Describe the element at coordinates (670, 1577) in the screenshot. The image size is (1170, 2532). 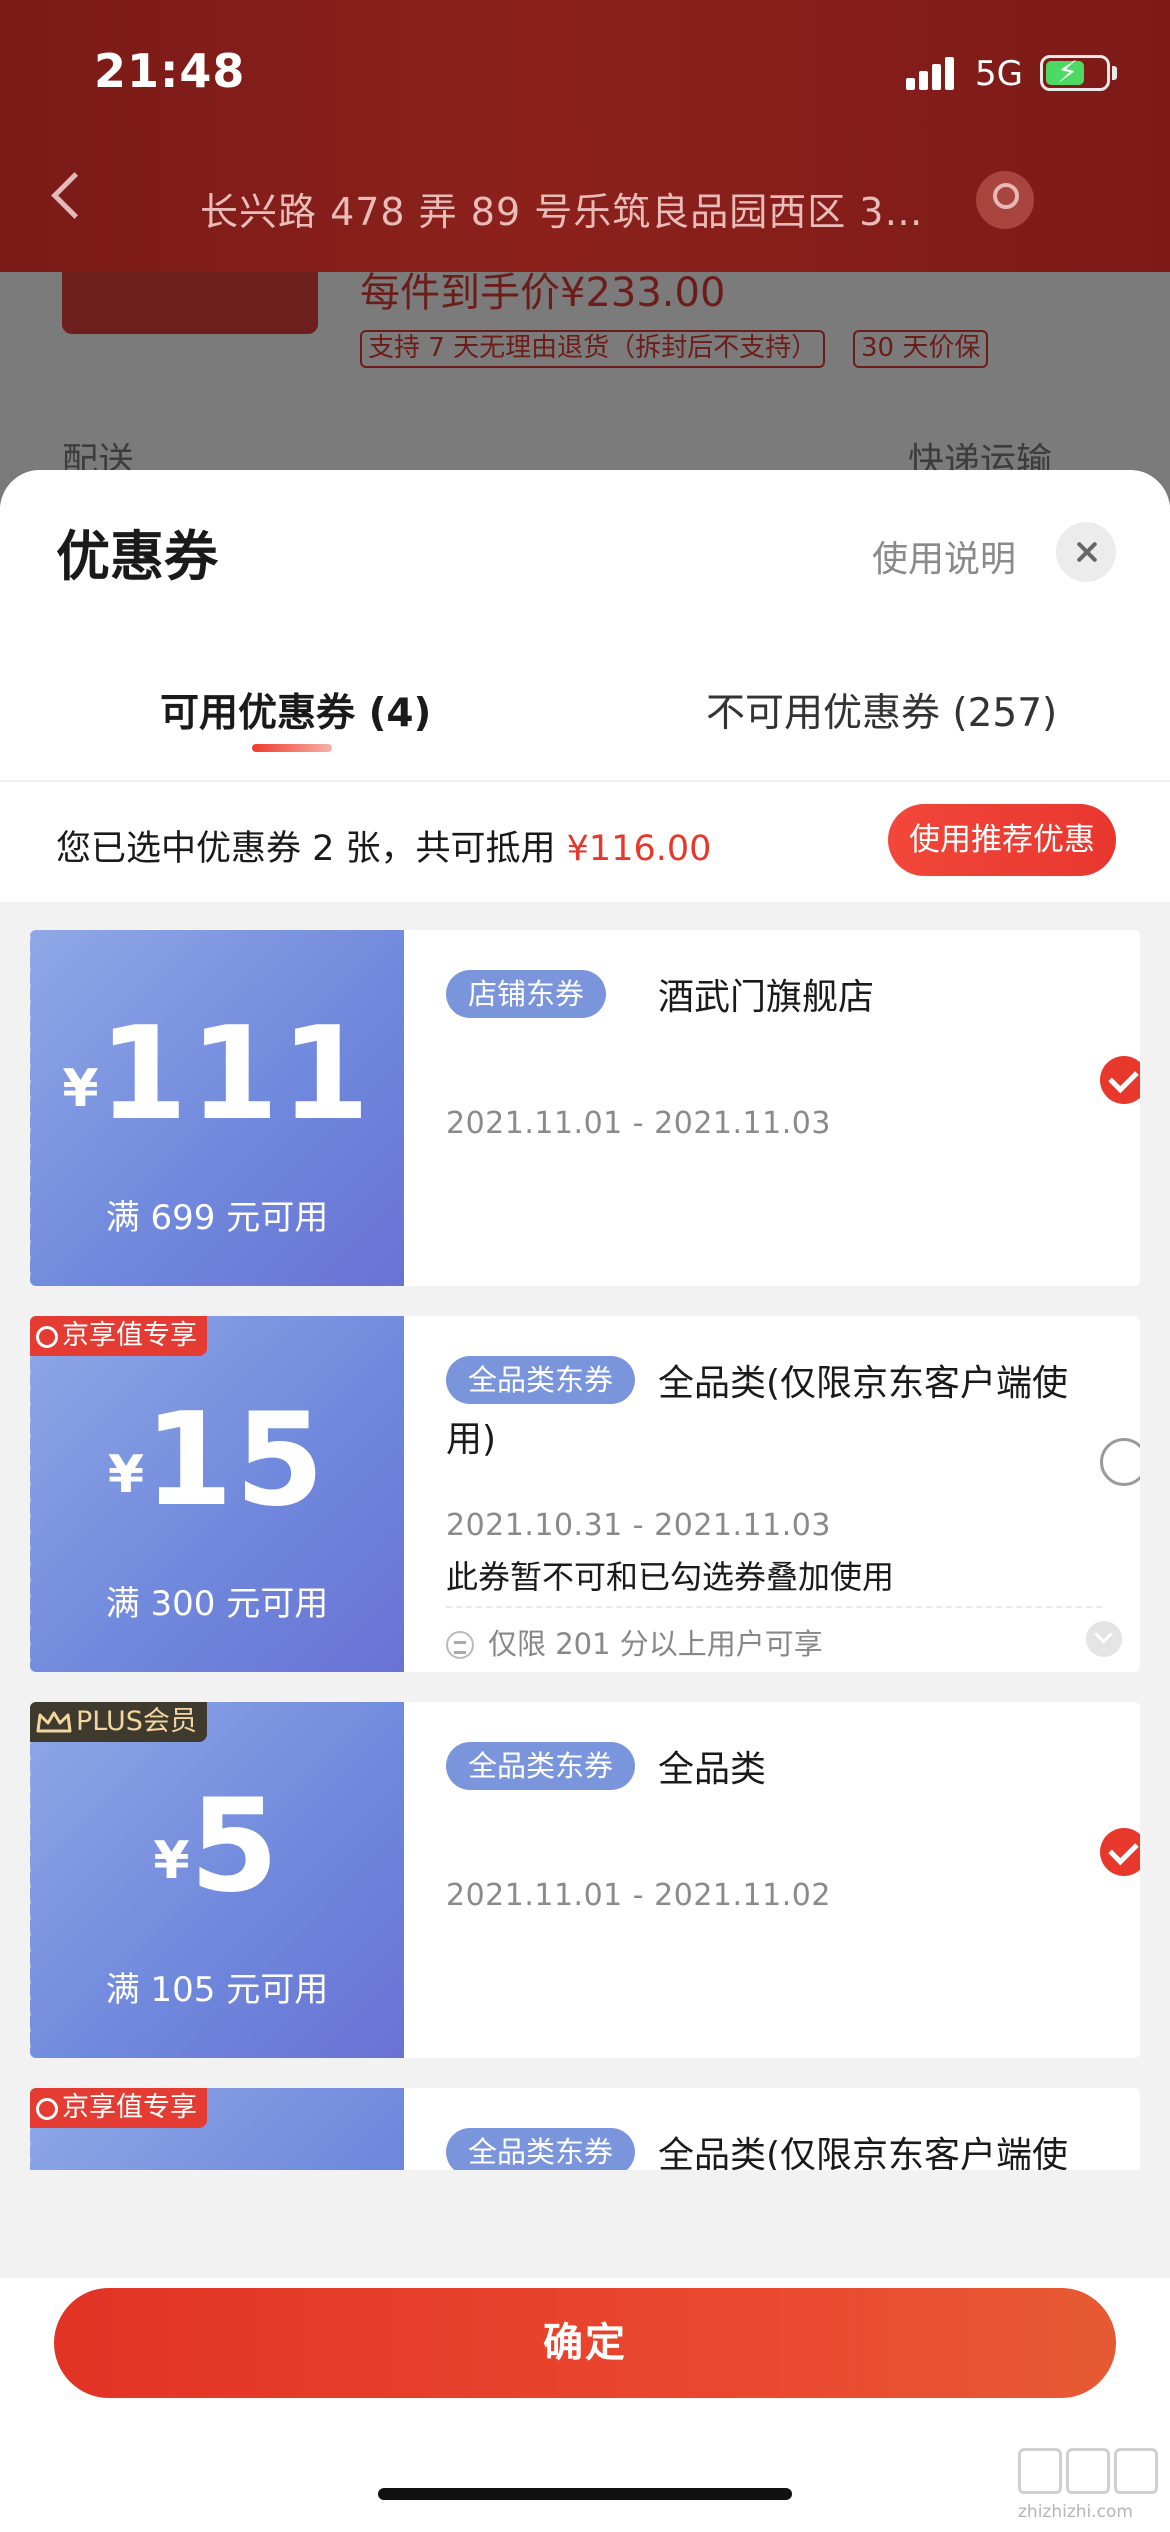
I see `coupon-stacking-note: 此券暂不可和已勾选券叠加使用` at that location.